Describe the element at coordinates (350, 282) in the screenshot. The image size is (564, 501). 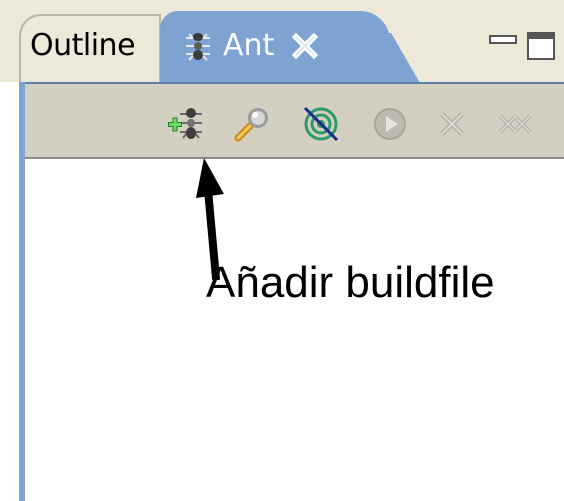
I see `annotation-label: Añadir buildfile` at that location.